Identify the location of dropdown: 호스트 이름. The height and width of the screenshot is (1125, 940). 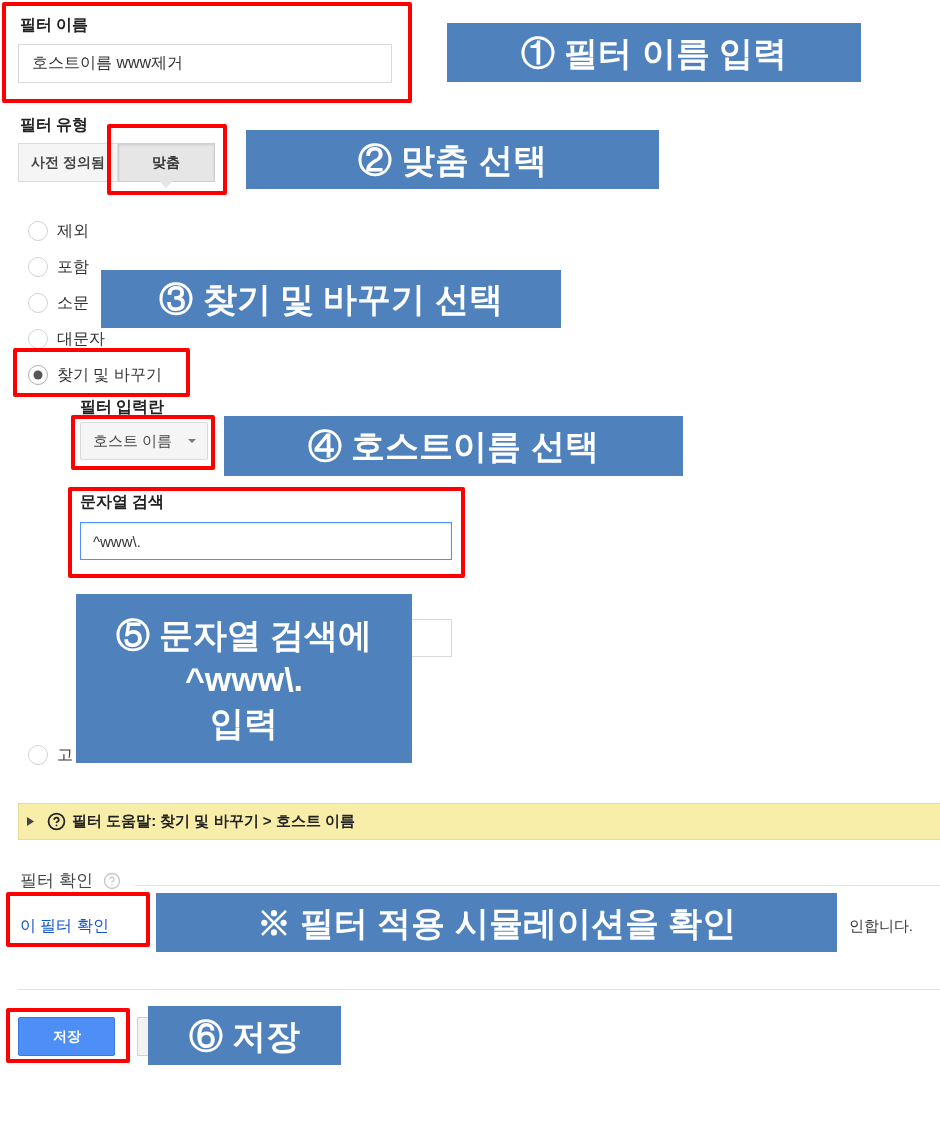
(144, 441).